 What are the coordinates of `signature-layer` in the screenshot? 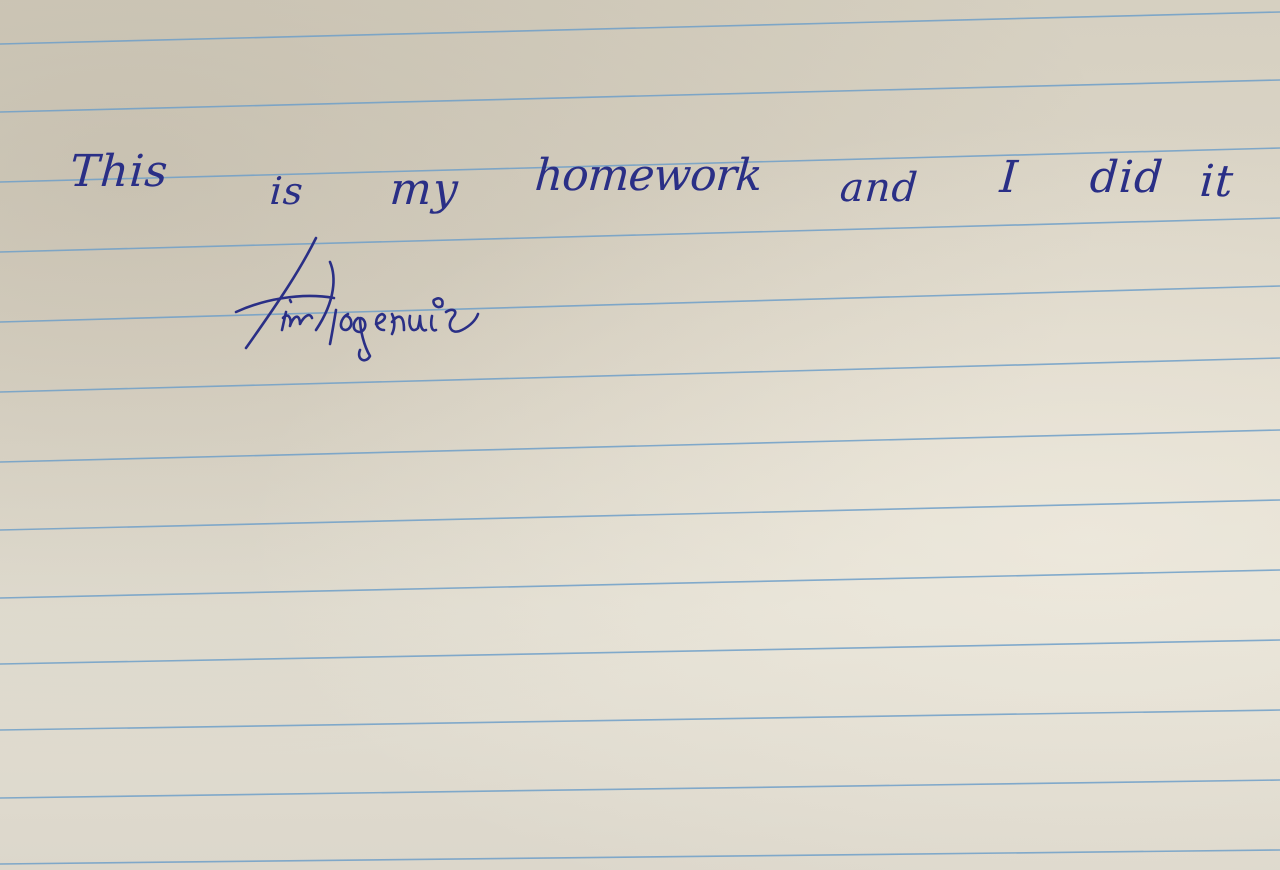 It's located at (357, 299).